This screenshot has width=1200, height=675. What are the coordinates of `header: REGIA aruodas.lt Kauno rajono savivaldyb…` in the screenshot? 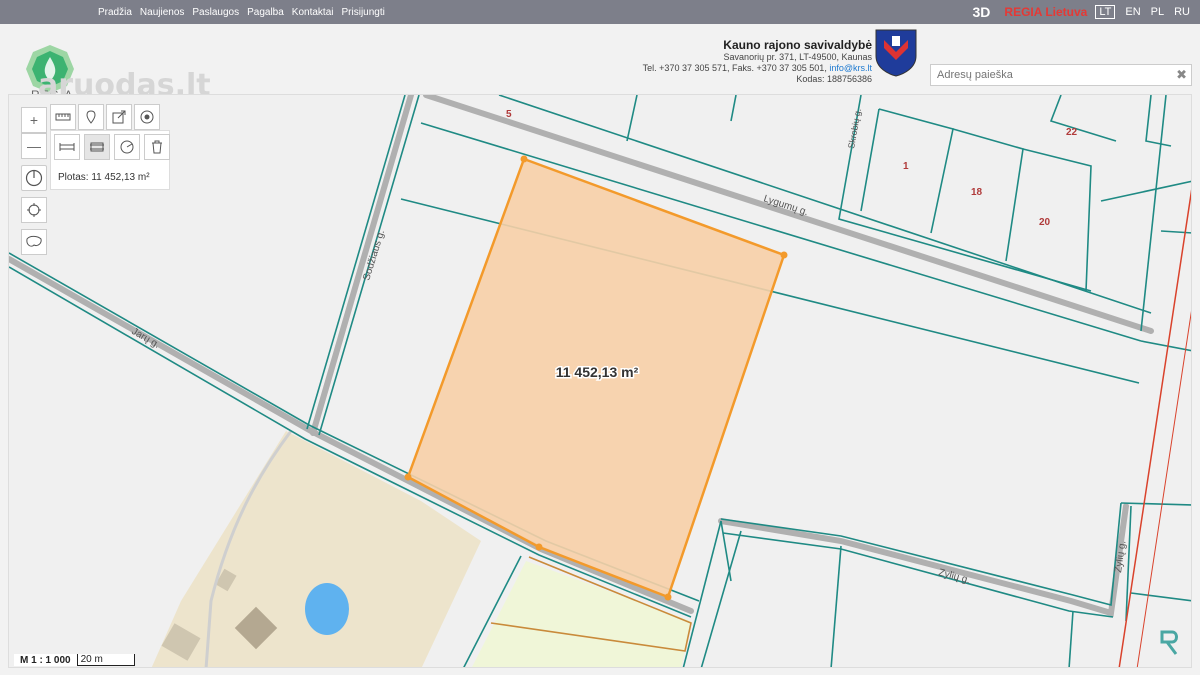 It's located at (600, 63).